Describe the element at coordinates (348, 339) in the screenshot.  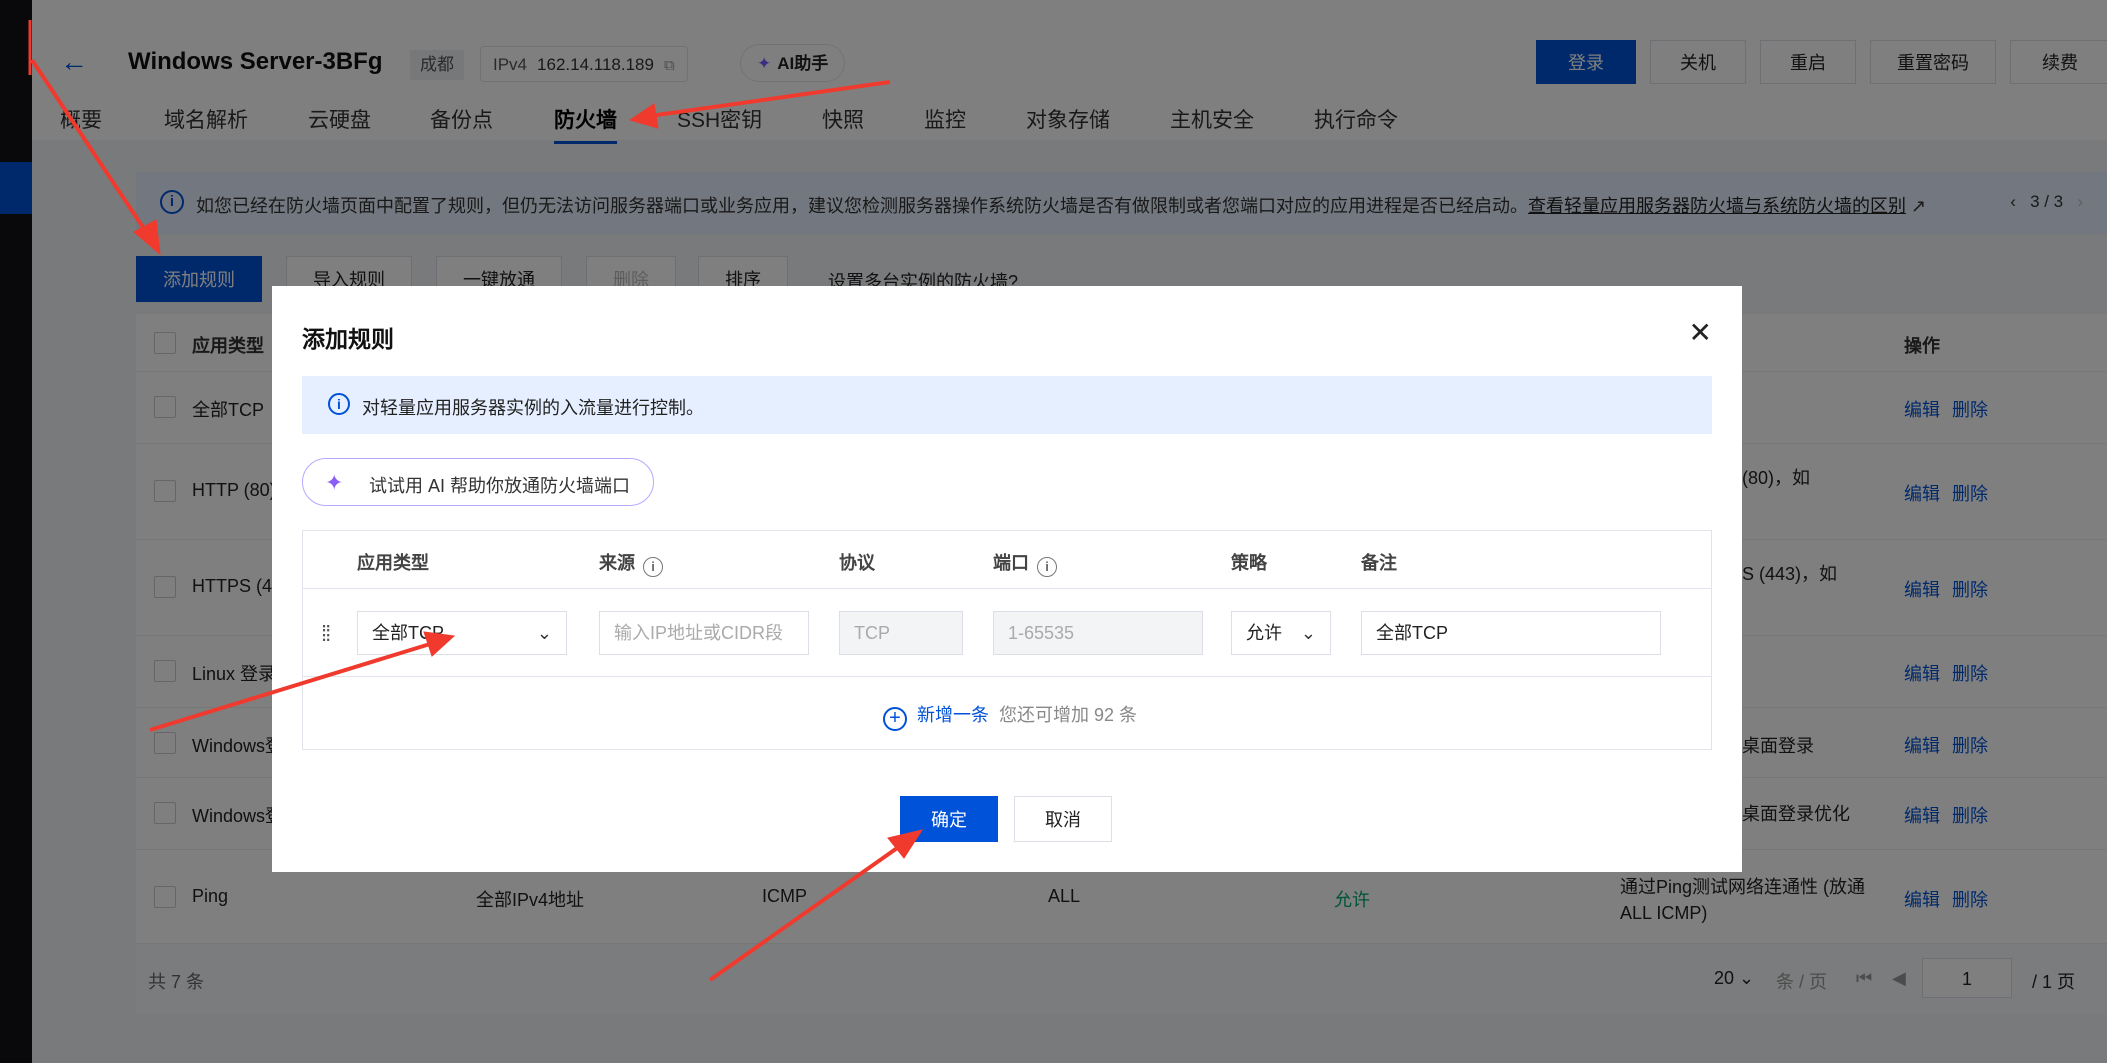
I see `dialog-title: 添加规则` at that location.